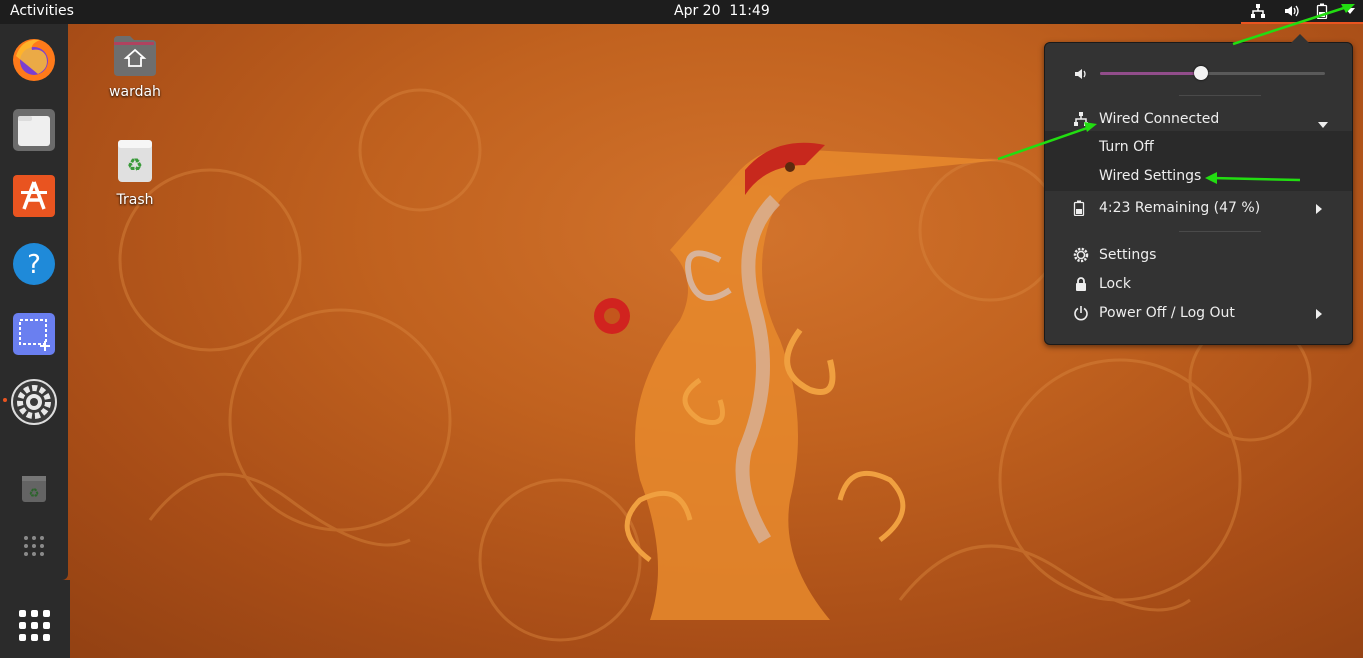 The height and width of the screenshot is (658, 1363). Describe the element at coordinates (1128, 255) in the screenshot. I see `settings-label: Settings` at that location.